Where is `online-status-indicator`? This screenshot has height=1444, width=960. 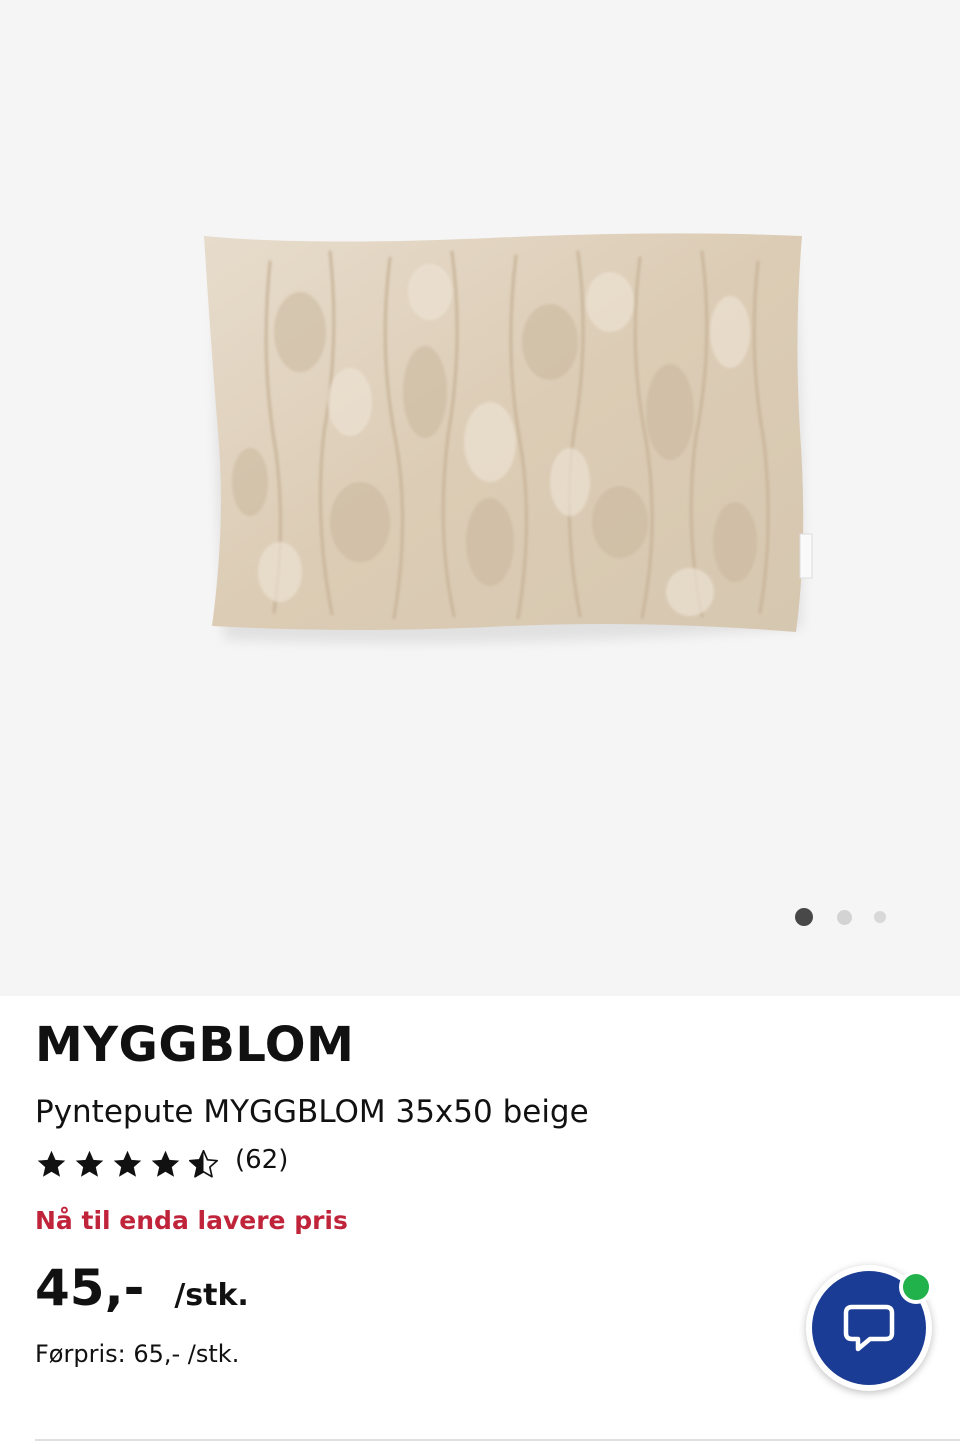 online-status-indicator is located at coordinates (916, 1287).